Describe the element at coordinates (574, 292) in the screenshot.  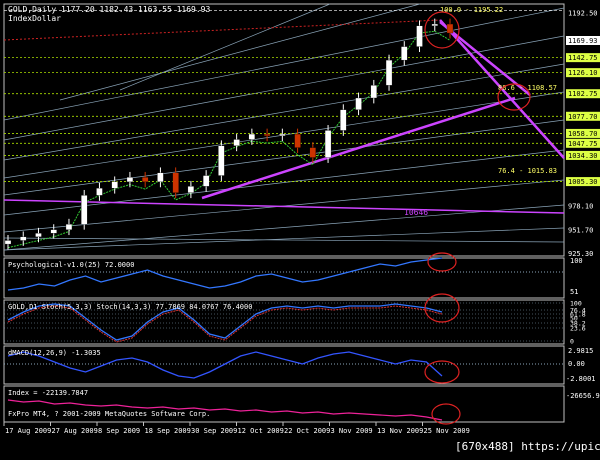
I see `psych-tick-51: 51` at that location.